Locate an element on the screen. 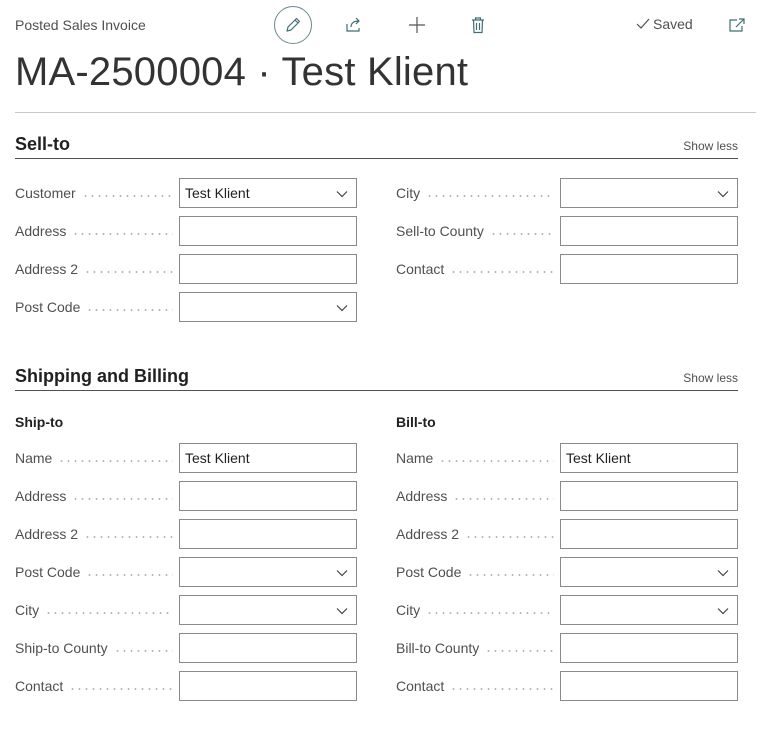  trash-icon is located at coordinates (478, 25).